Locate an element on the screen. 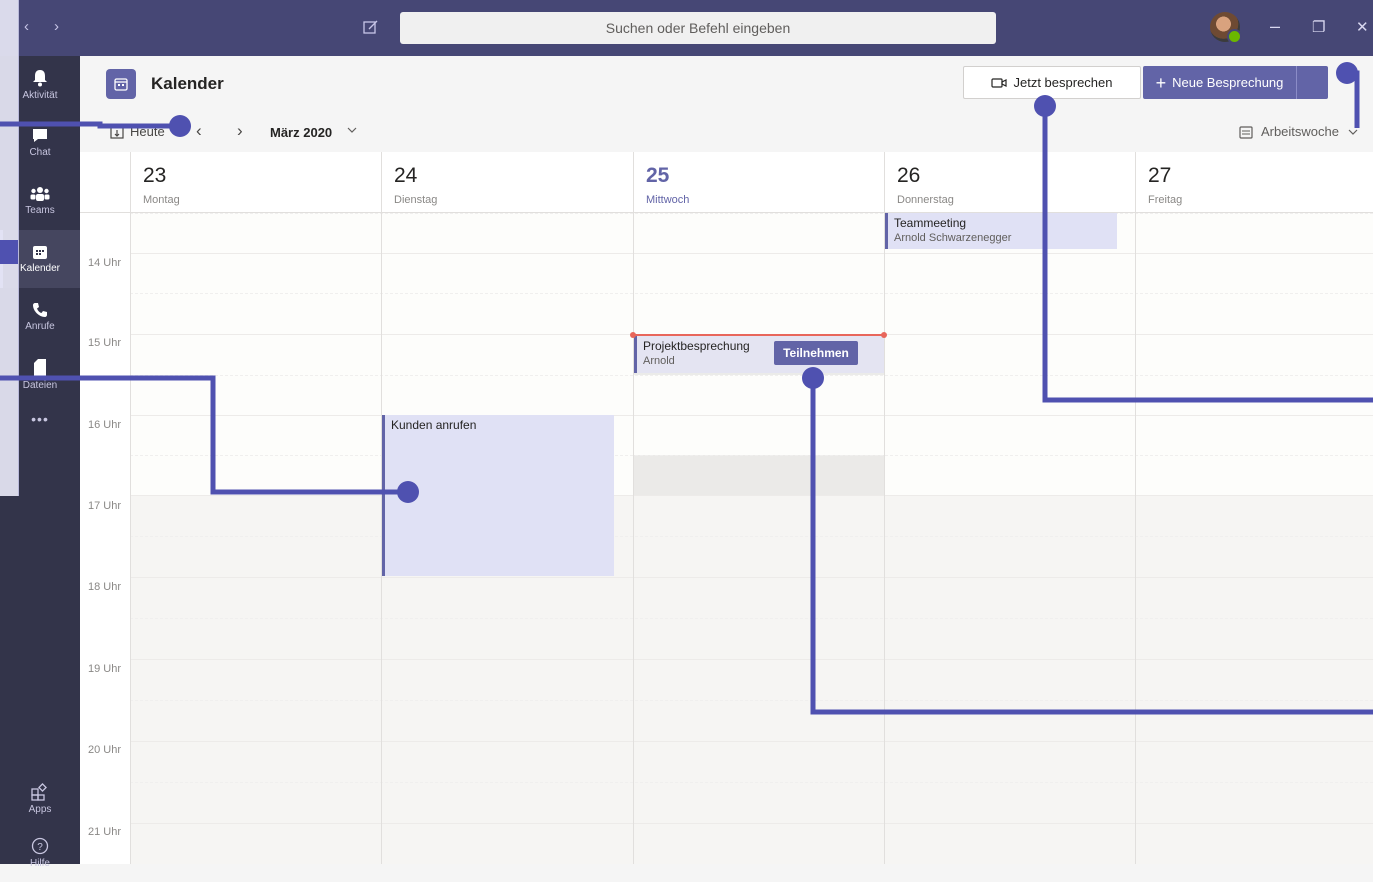 The image size is (1373, 882). hour-label: 16 Uhr is located at coordinates (105, 425).